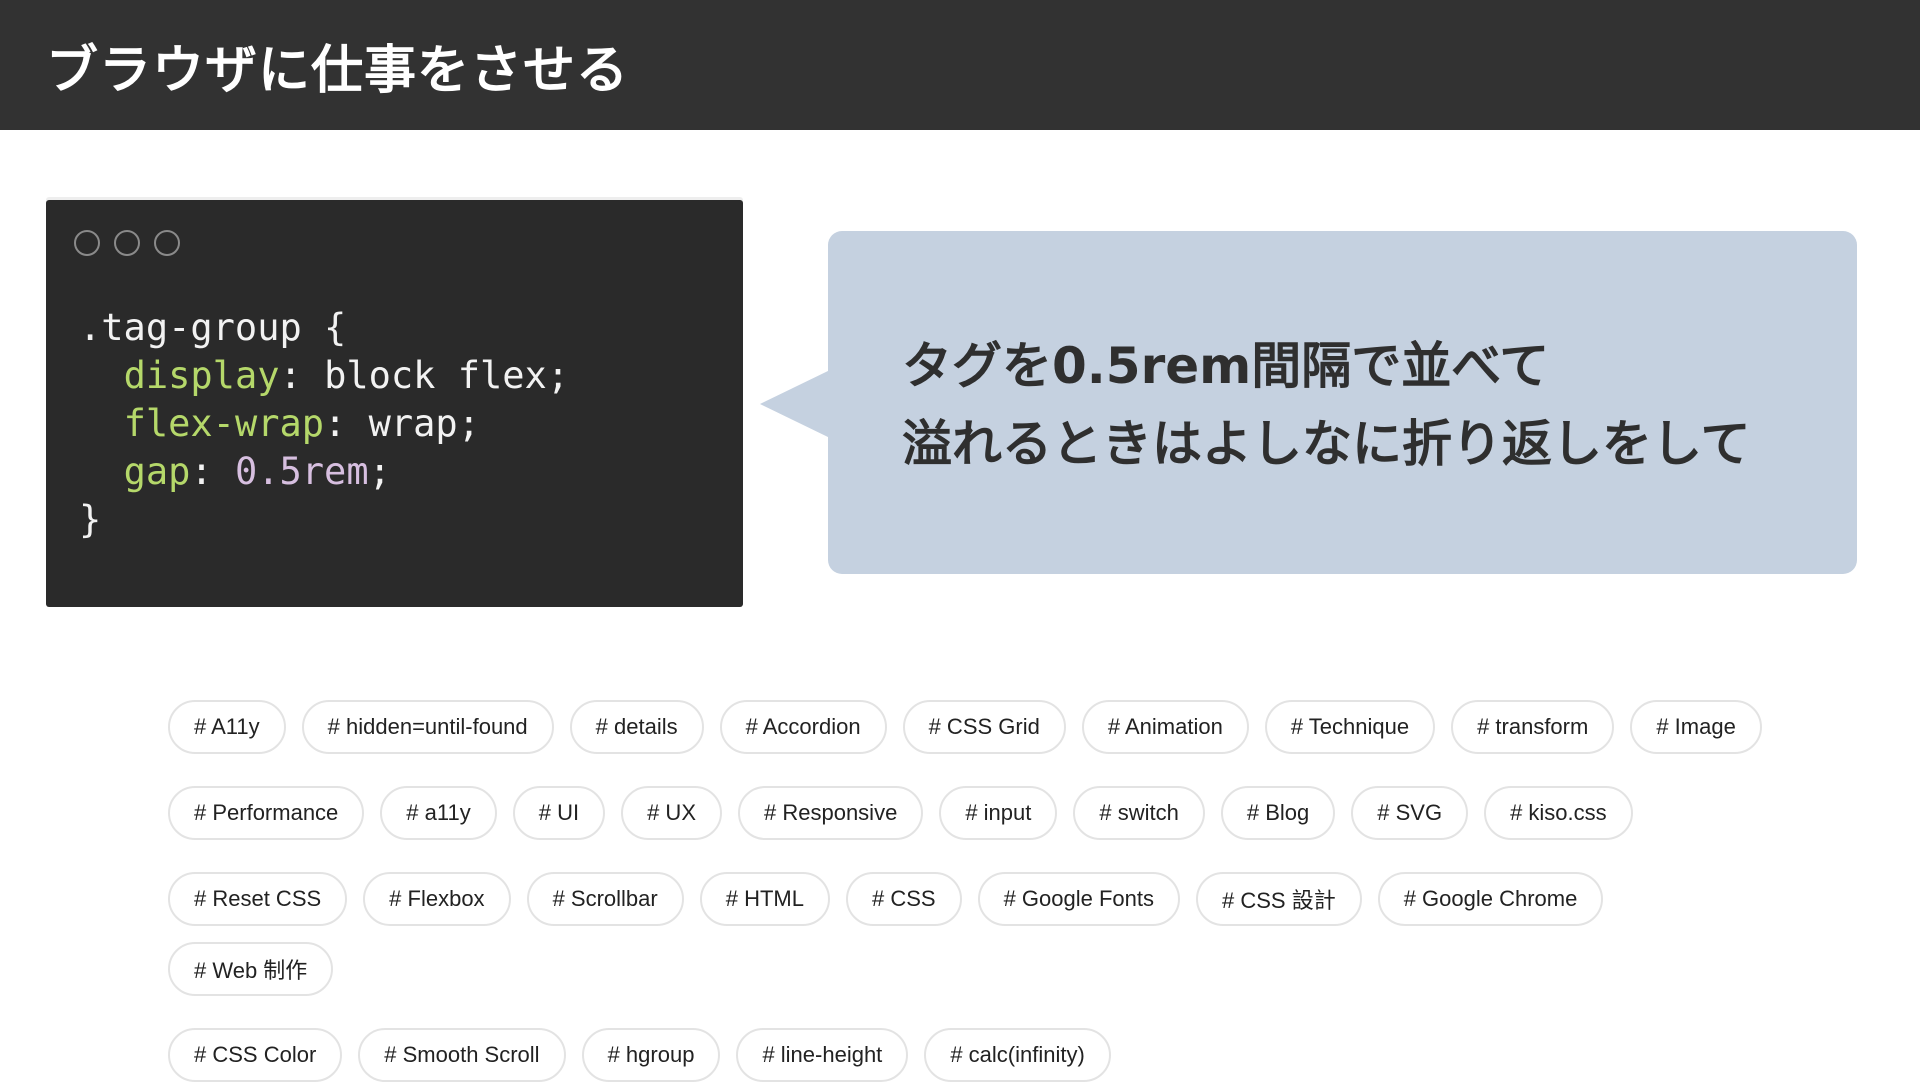  I want to click on tag-chip: # Animation, so click(1165, 727).